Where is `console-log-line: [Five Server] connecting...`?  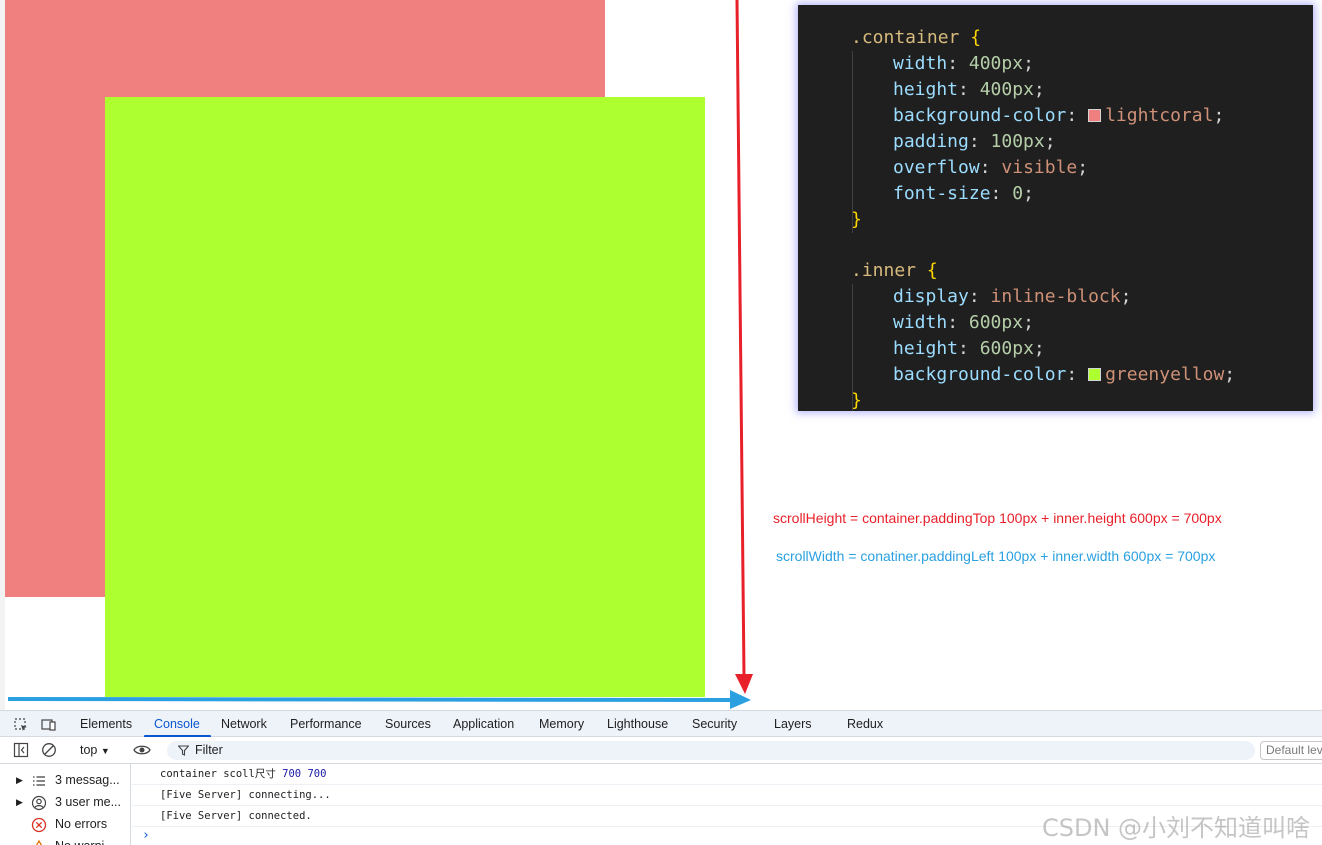 console-log-line: [Five Server] connecting... is located at coordinates (727, 795).